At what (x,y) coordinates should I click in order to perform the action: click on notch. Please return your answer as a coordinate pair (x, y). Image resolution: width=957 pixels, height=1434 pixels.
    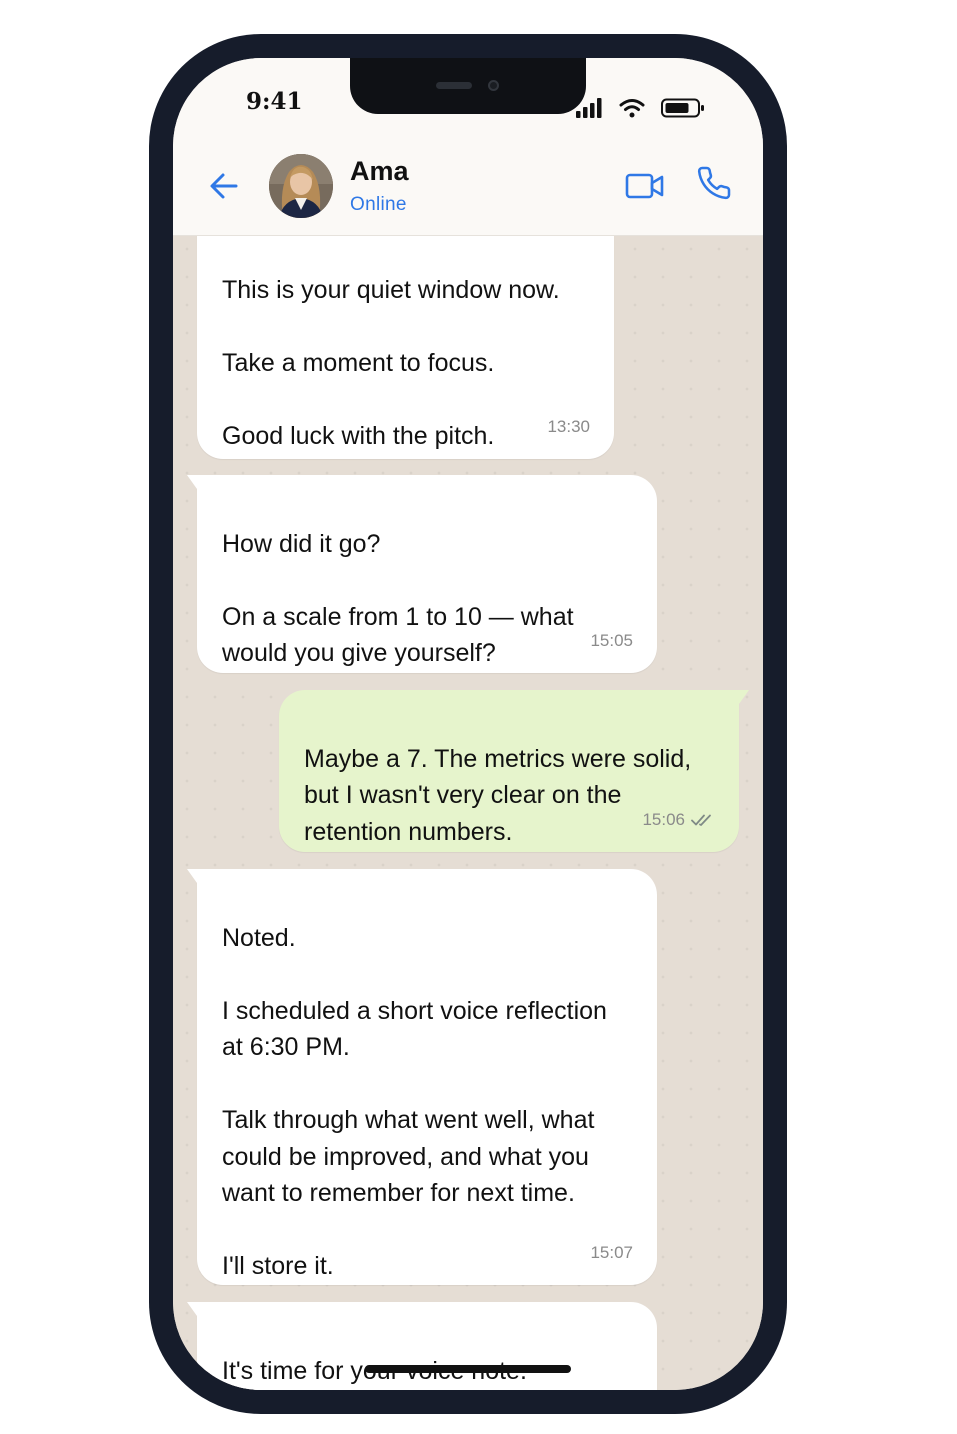
    Looking at the image, I should click on (468, 86).